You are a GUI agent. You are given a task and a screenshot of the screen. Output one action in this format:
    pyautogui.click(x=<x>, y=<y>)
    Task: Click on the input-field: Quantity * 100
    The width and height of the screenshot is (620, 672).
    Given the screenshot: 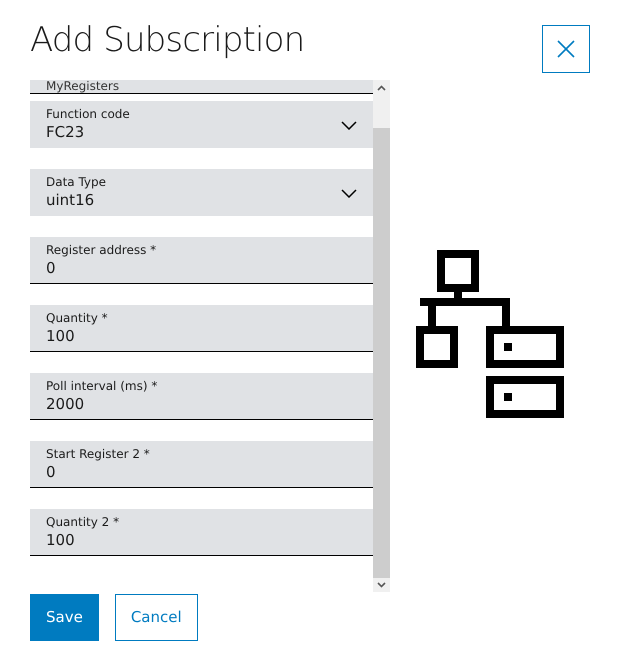 What is the action you would take?
    pyautogui.click(x=201, y=328)
    